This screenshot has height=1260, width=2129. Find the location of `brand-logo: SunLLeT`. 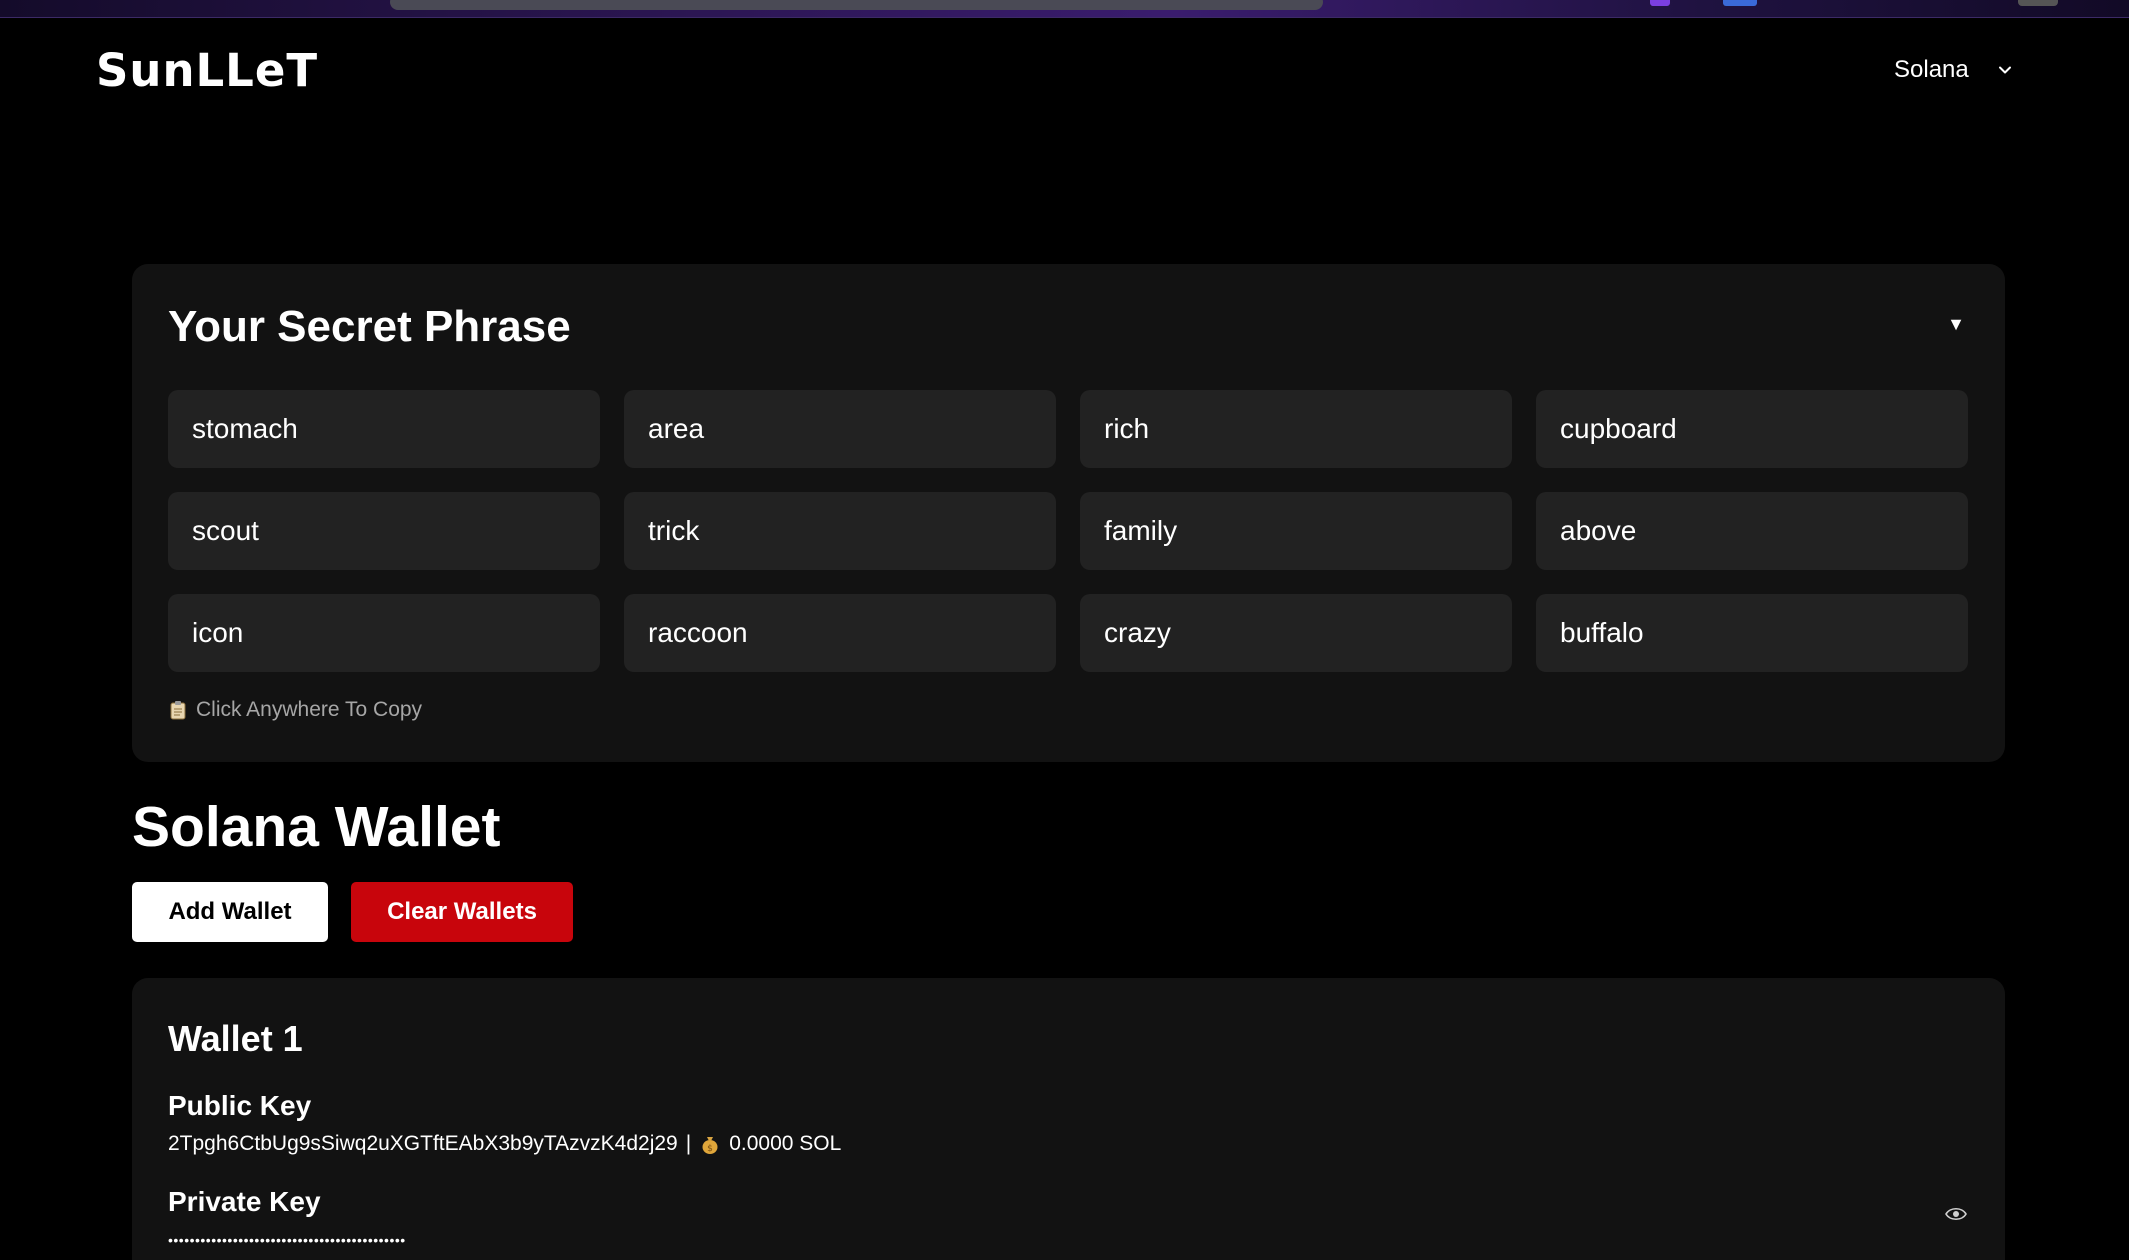

brand-logo: SunLLeT is located at coordinates (207, 70).